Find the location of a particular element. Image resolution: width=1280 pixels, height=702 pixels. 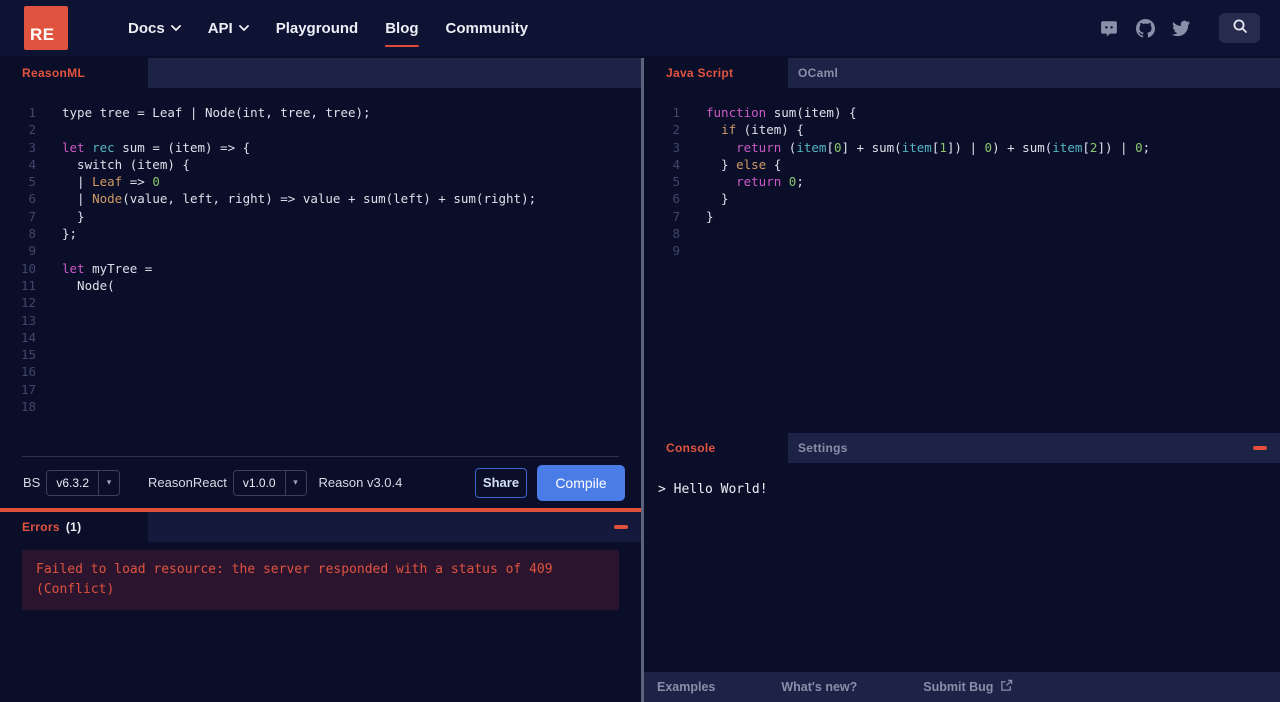

code-line: 18 is located at coordinates (320, 406).